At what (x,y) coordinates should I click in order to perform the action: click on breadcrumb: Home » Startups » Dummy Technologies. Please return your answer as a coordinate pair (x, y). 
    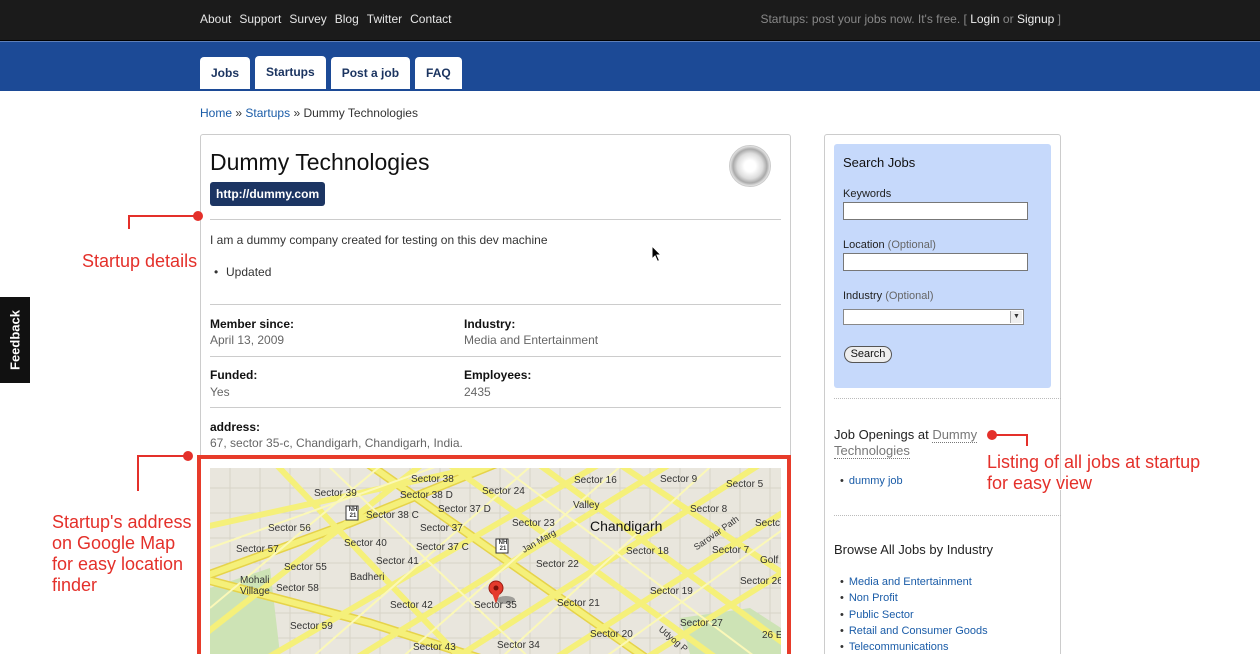
    Looking at the image, I should click on (309, 113).